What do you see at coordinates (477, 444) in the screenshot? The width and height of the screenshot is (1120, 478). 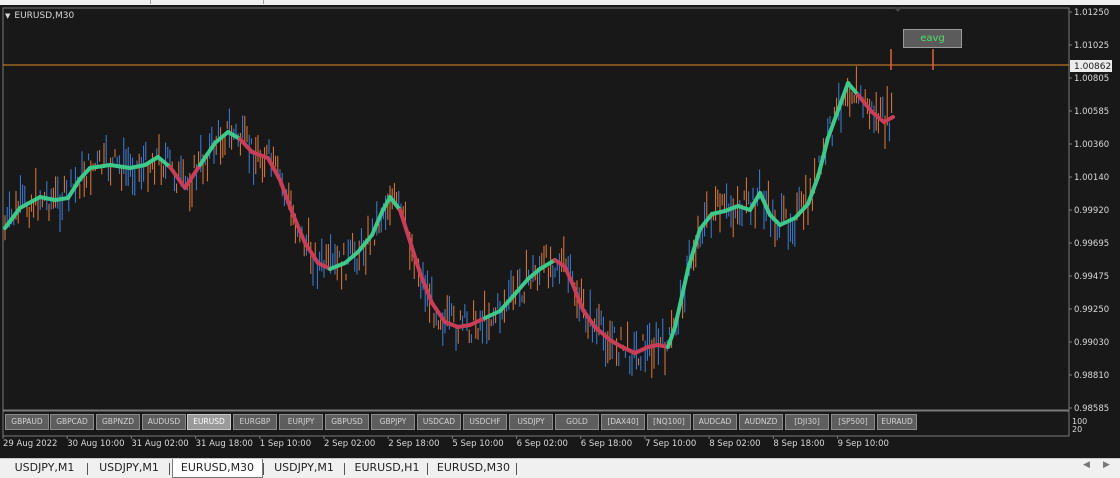 I see `time-axis-label: 5 Sep 10:00` at bounding box center [477, 444].